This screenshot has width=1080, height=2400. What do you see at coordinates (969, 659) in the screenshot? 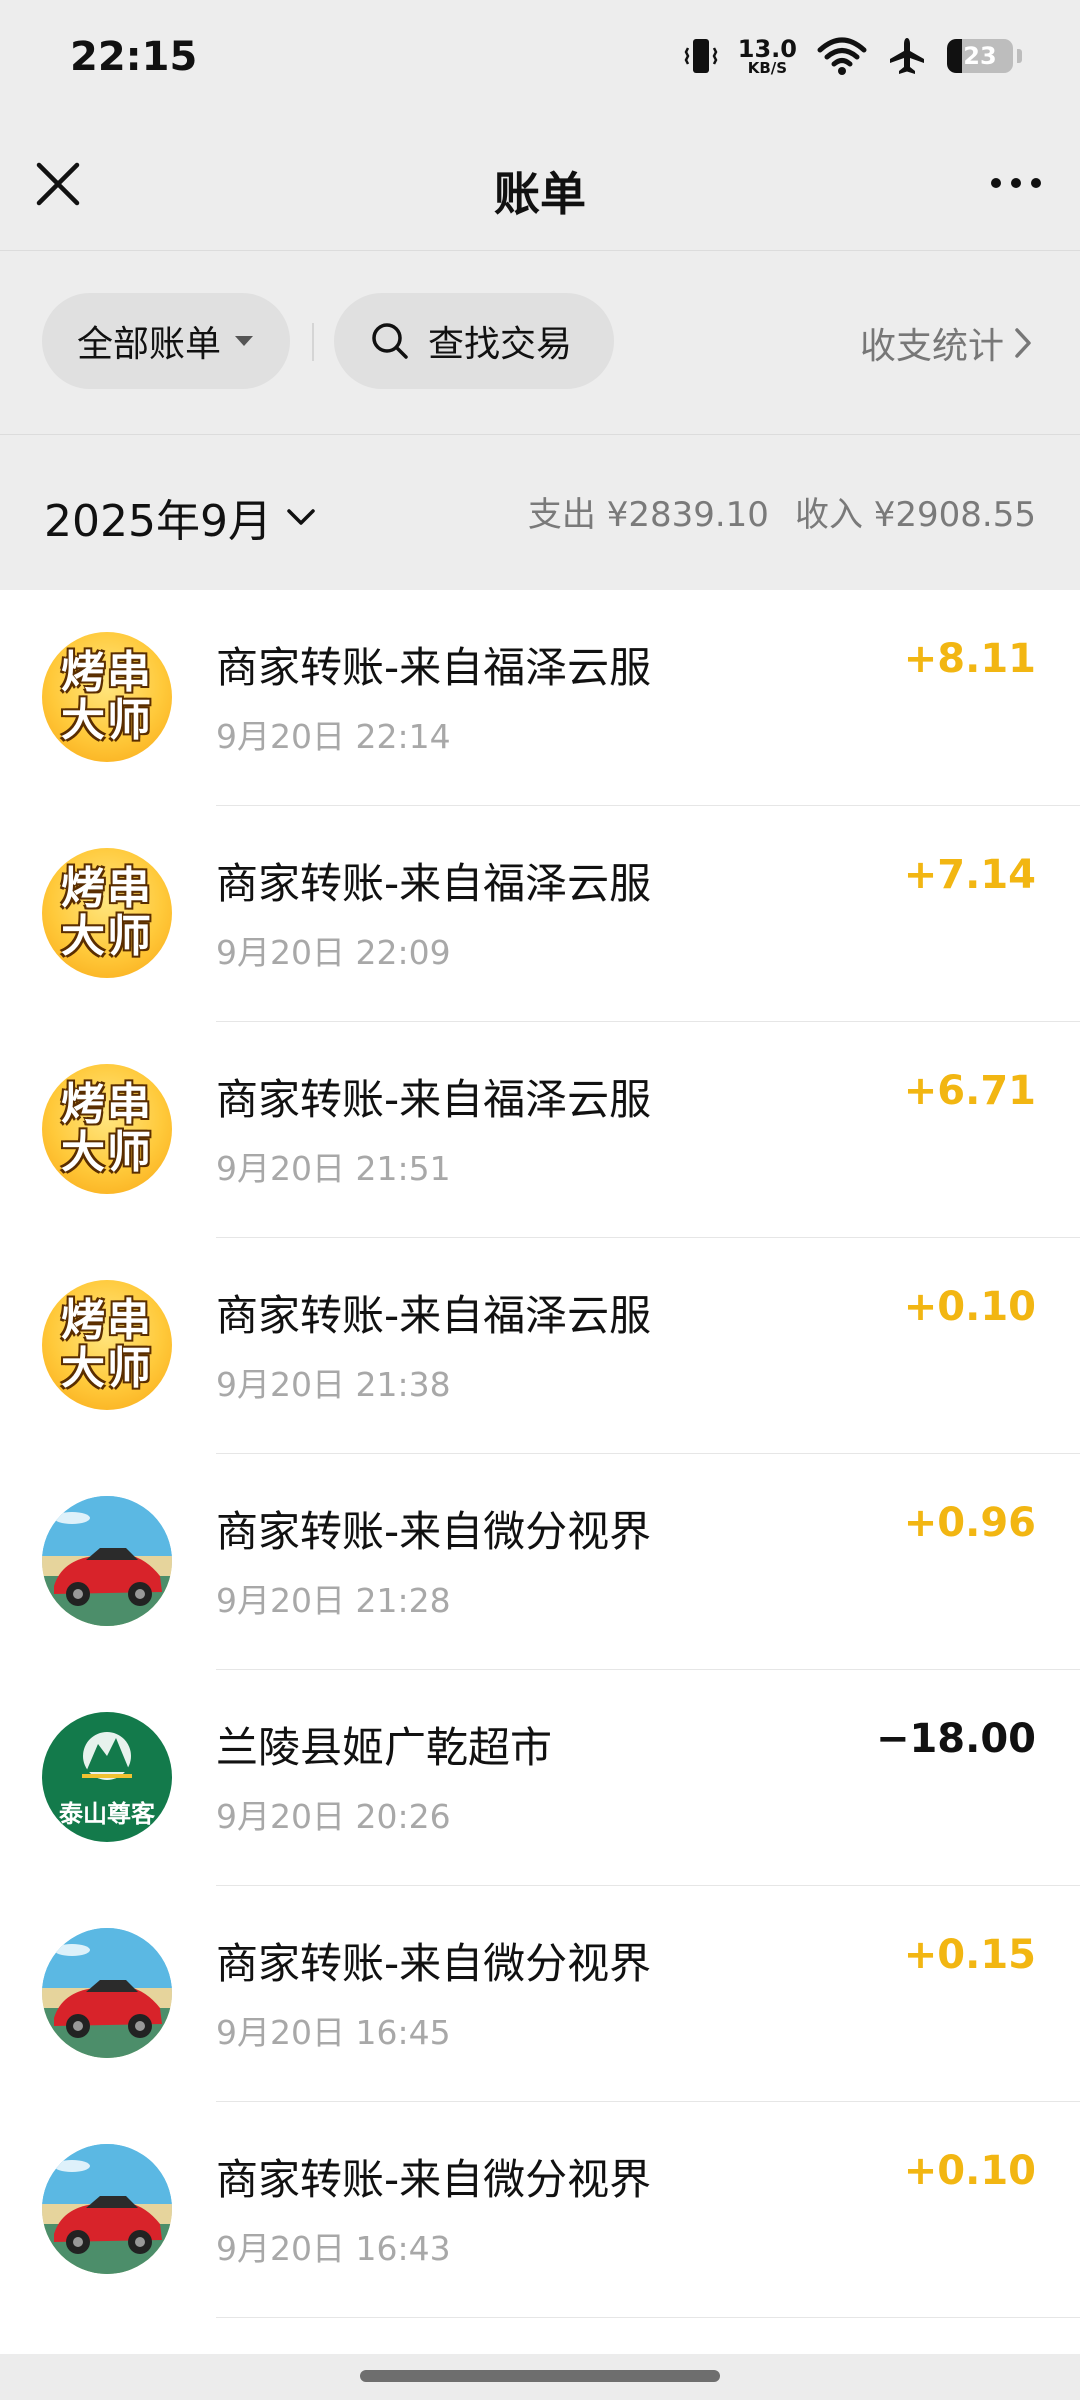
I see `transaction-amount: +8.11` at bounding box center [969, 659].